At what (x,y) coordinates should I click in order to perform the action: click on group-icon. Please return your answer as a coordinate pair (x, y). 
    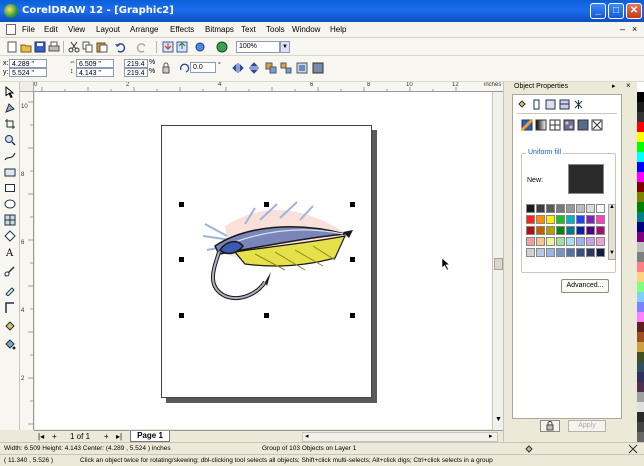
    Looking at the image, I should click on (271, 68).